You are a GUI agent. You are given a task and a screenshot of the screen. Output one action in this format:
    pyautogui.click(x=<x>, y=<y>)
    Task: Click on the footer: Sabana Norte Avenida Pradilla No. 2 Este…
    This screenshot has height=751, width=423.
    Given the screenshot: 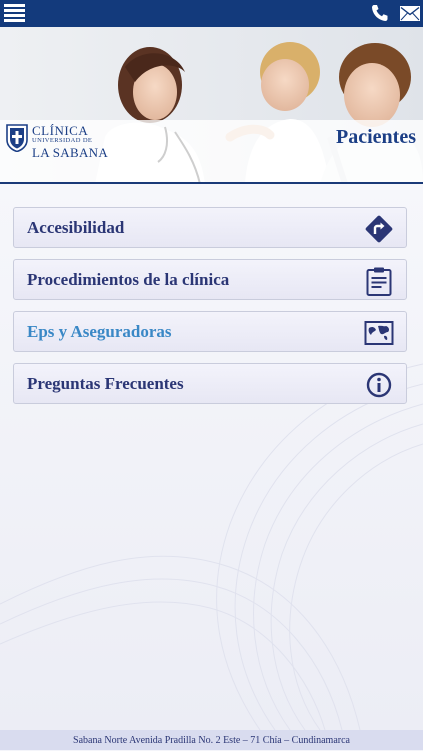 What is the action you would take?
    pyautogui.click(x=211, y=740)
    